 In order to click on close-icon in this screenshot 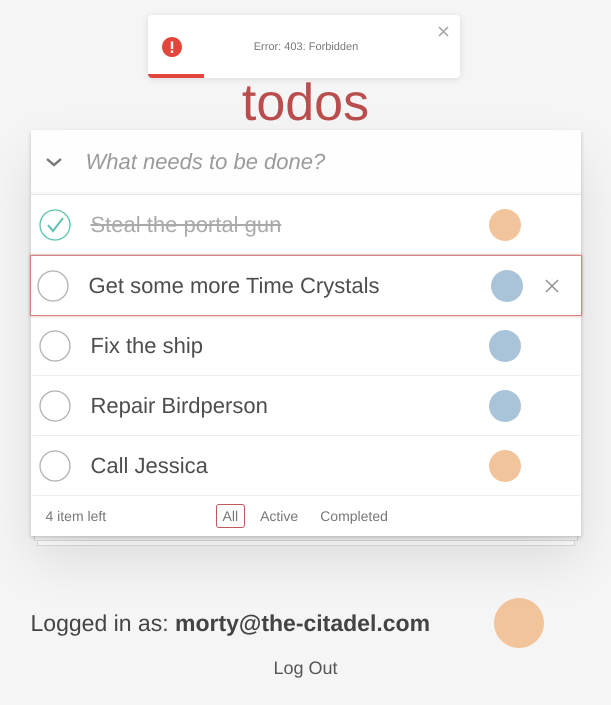, I will do `click(443, 31)`.